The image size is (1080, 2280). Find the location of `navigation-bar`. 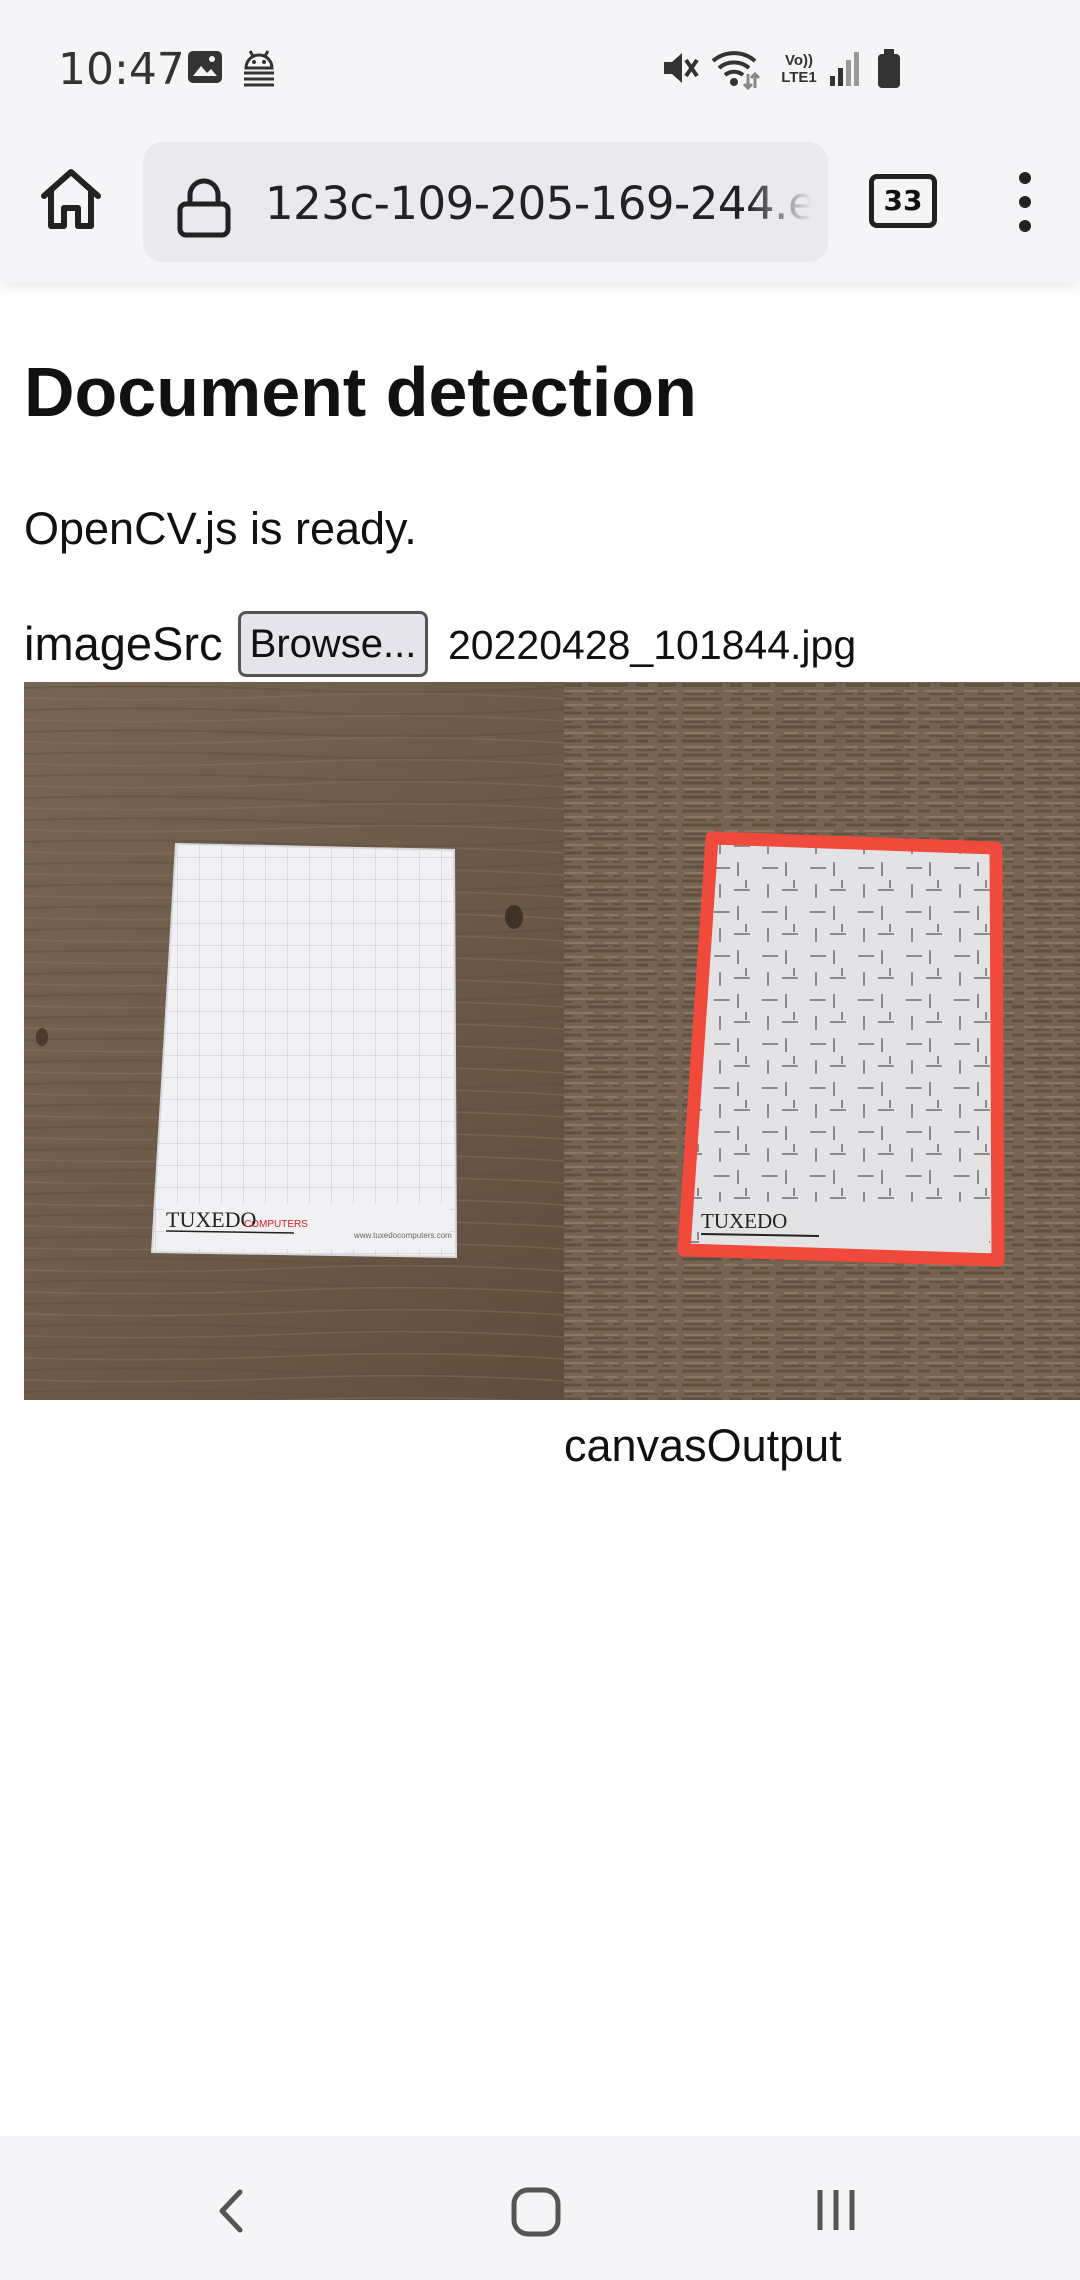

navigation-bar is located at coordinates (540, 2208).